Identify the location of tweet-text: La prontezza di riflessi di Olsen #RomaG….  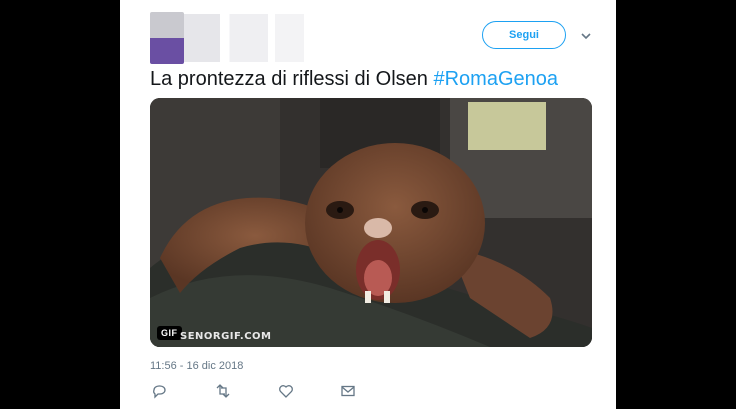
(354, 79).